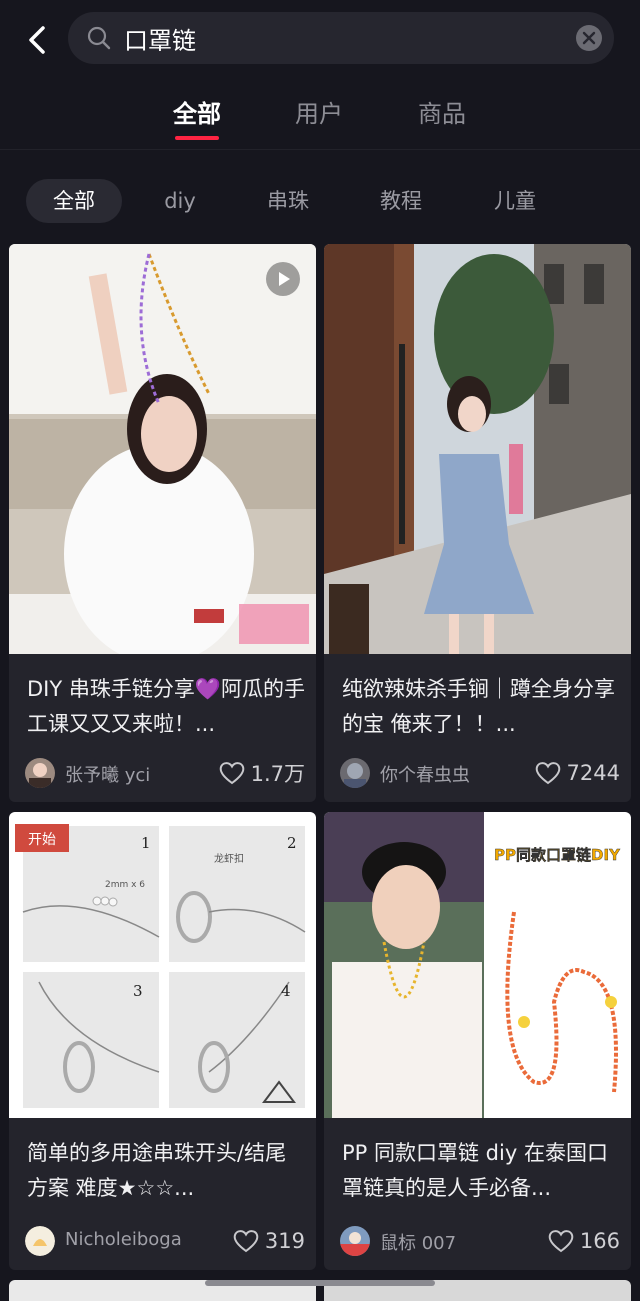 Image resolution: width=640 pixels, height=1301 pixels. I want to click on like-button: 319, so click(269, 1241).